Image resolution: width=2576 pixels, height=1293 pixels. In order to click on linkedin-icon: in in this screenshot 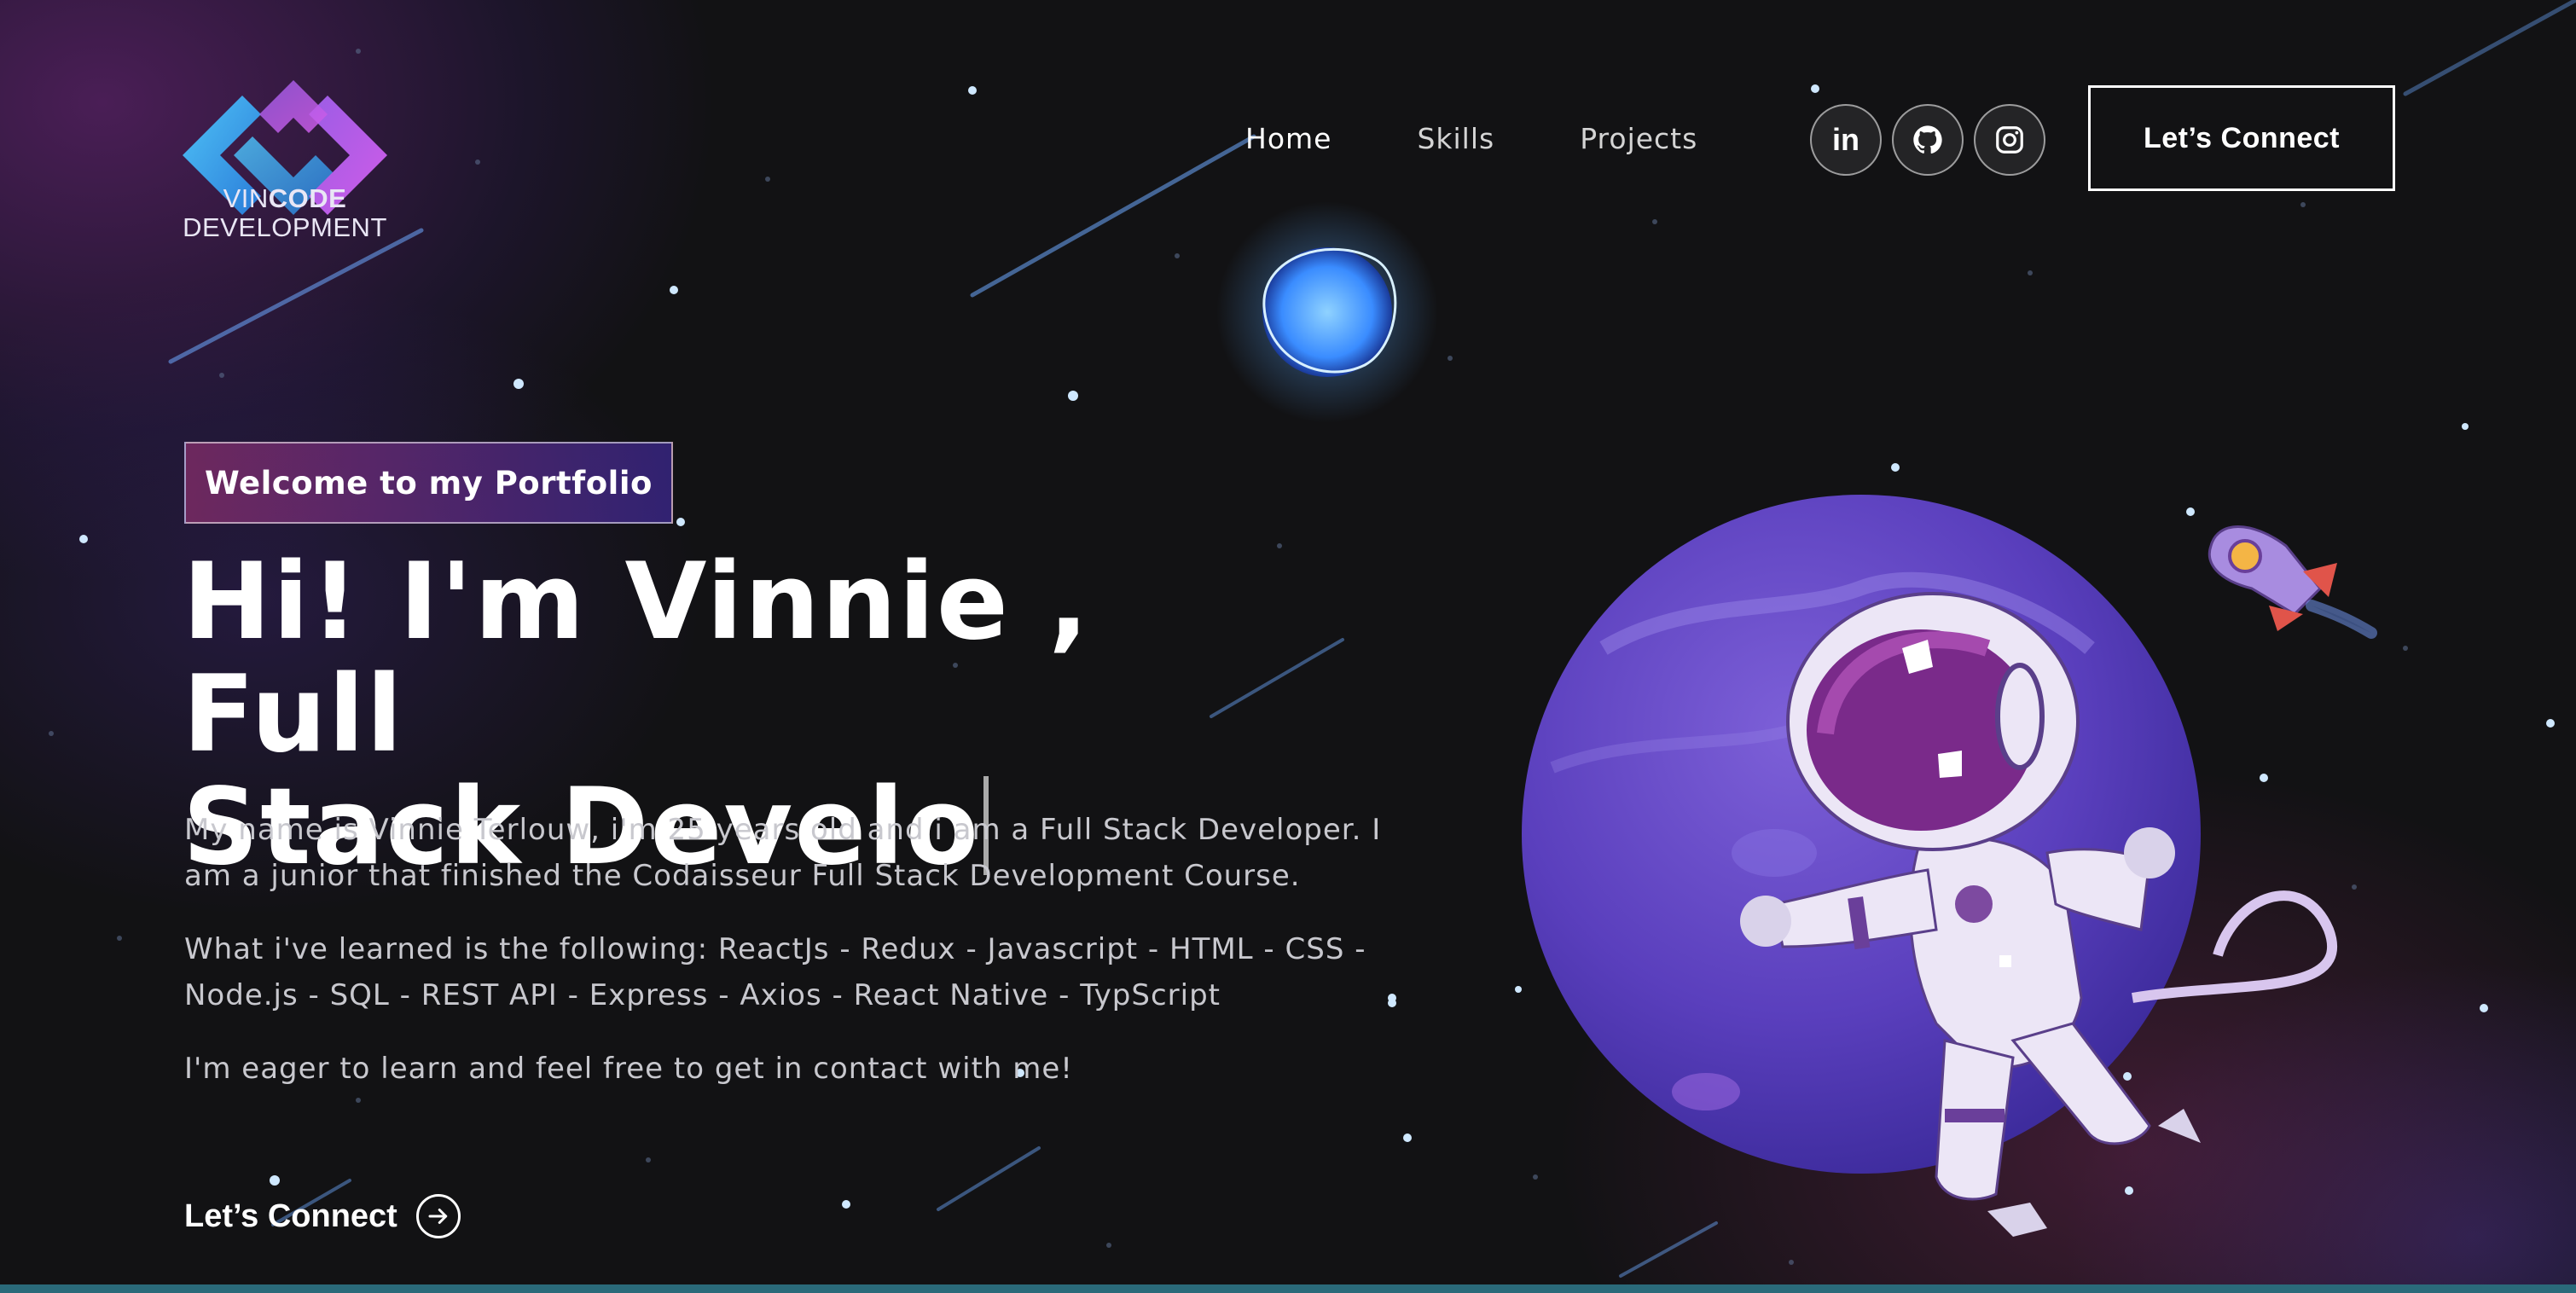, I will do `click(1846, 140)`.